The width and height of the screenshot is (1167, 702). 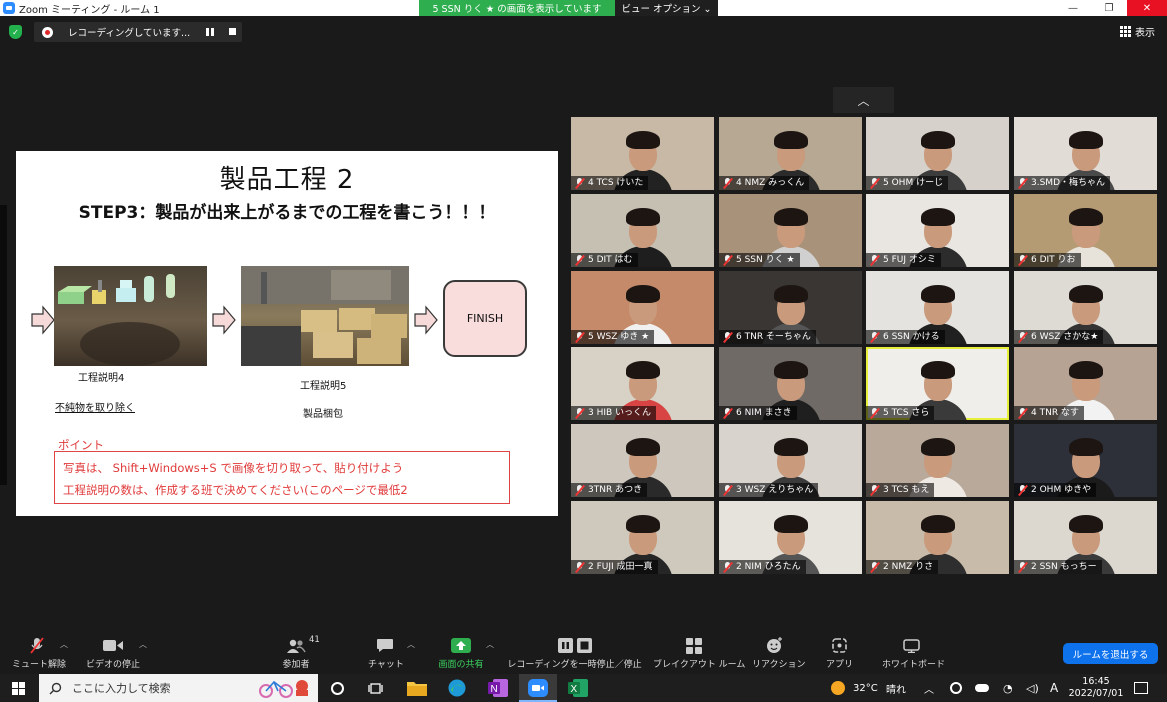 I want to click on participant-tile: 3TNR あつき, so click(x=642, y=460).